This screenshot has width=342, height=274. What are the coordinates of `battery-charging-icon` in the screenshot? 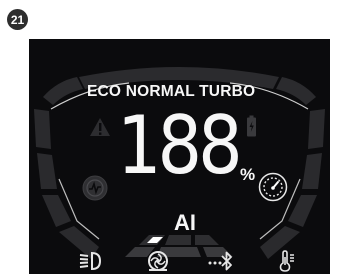 It's located at (251, 126).